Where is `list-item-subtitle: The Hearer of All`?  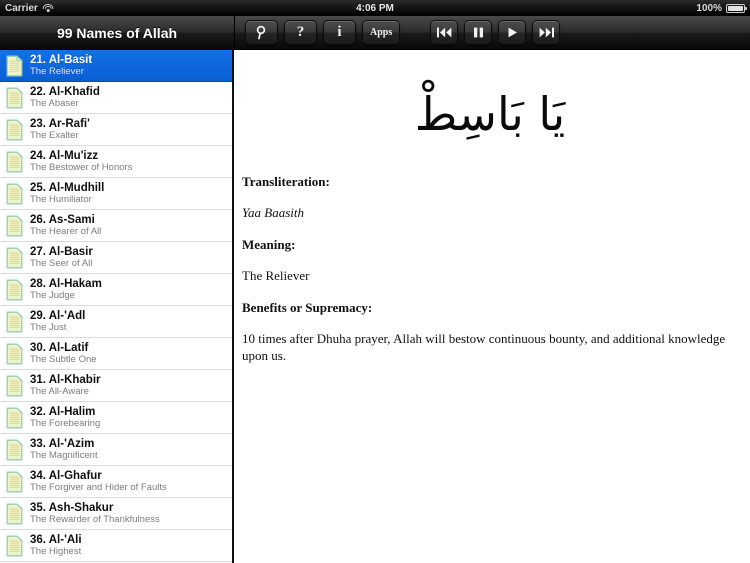 list-item-subtitle: The Hearer of All is located at coordinates (66, 231).